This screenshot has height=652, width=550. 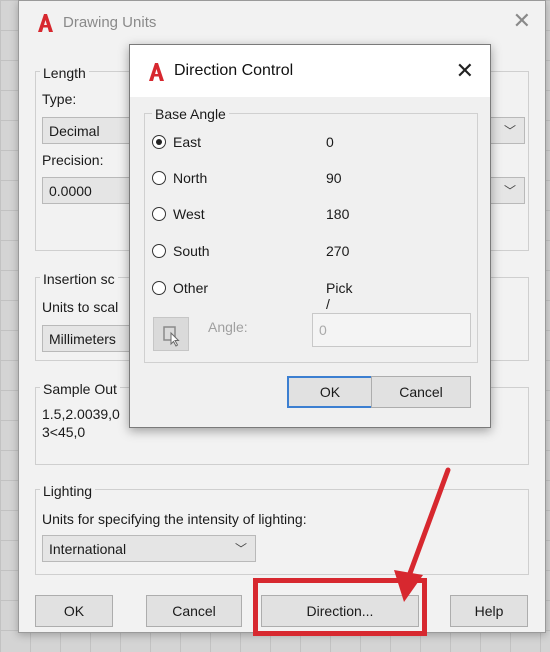 I want to click on annotation-arrow, so click(x=422, y=534).